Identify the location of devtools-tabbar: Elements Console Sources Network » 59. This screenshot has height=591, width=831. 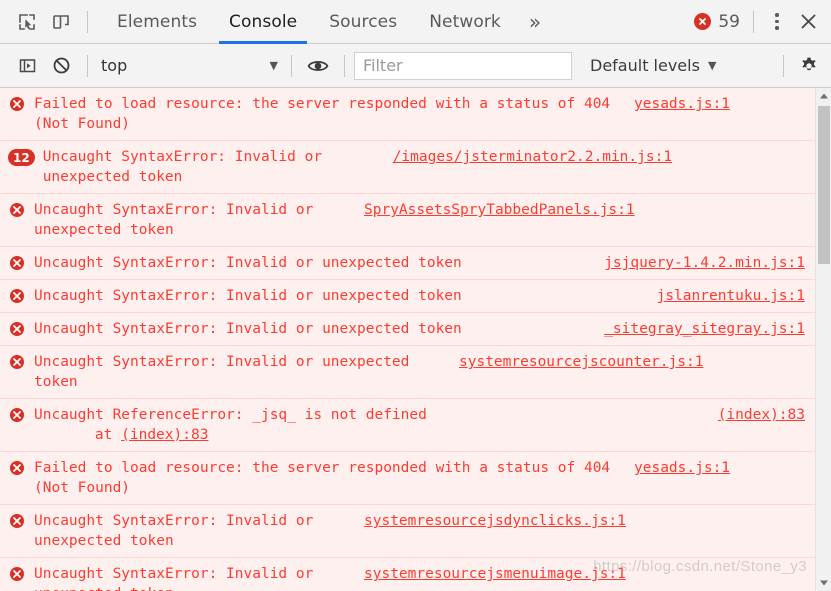
(415, 22).